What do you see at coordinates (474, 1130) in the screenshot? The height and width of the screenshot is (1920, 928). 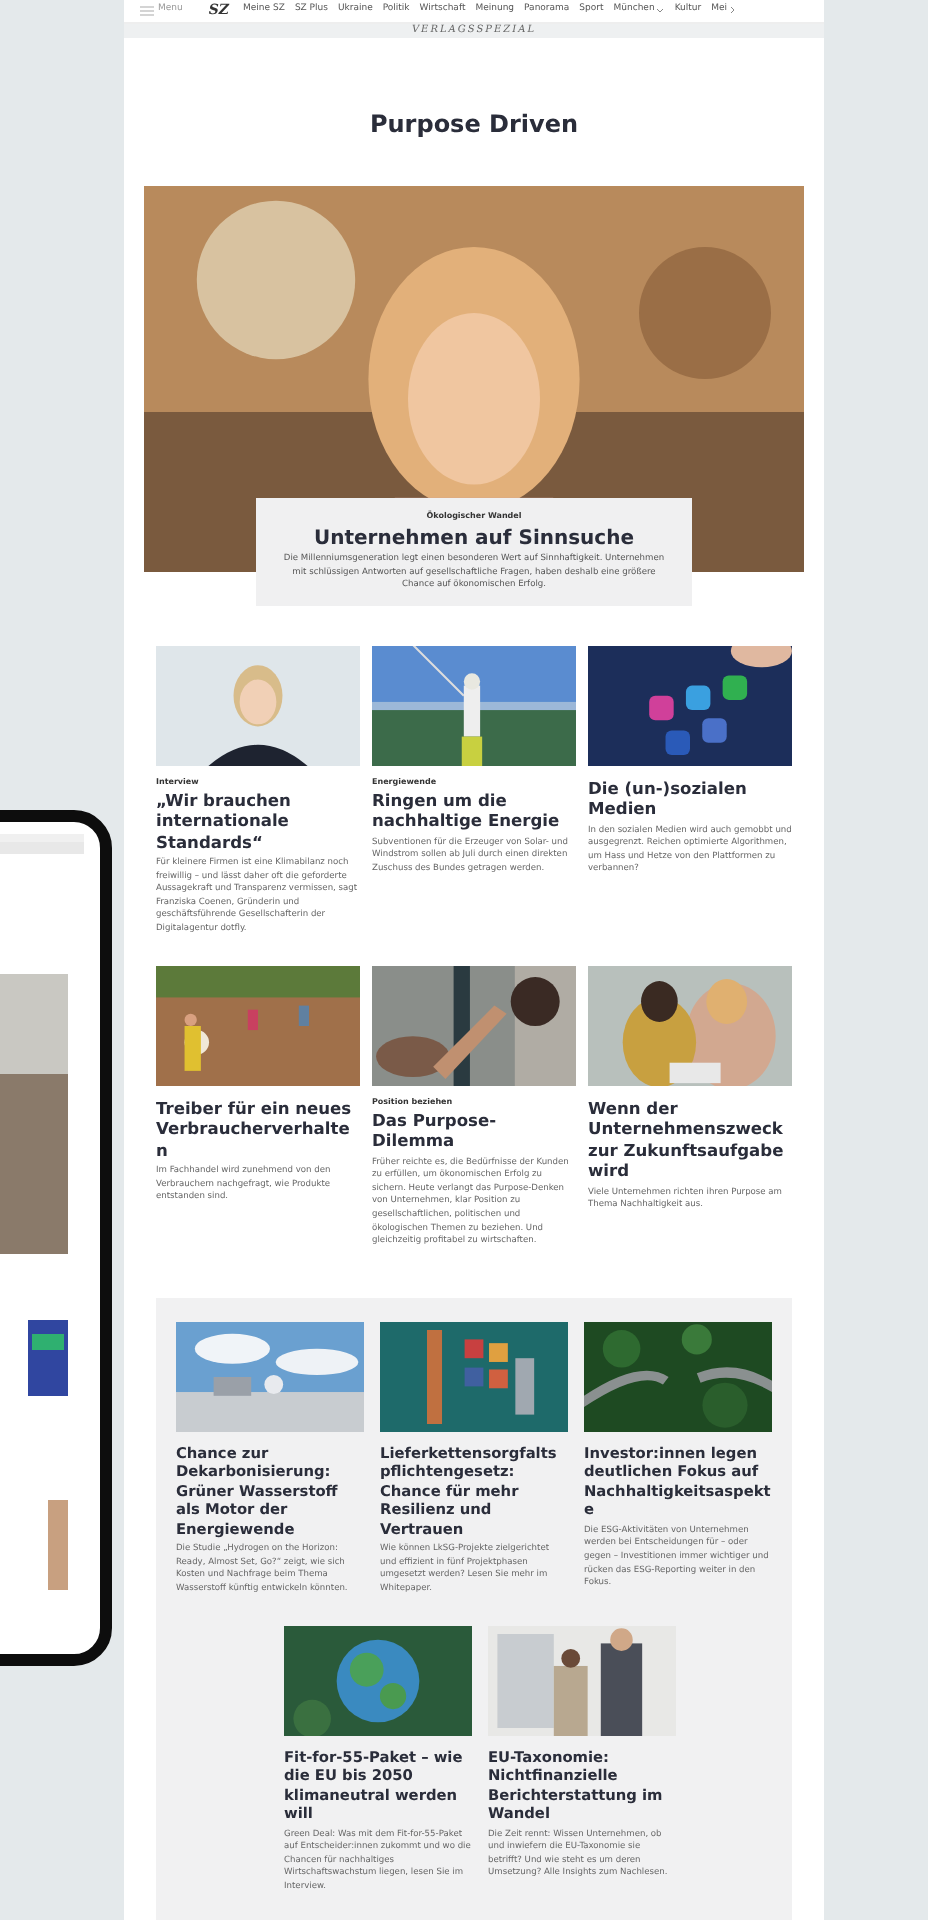 I see `article-headline: Das Purpose-Dilemma` at bounding box center [474, 1130].